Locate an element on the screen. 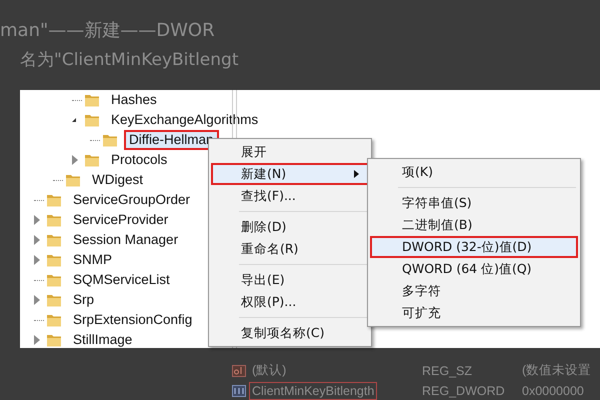 Image resolution: width=600 pixels, height=400 pixels. tree-item: Diffie-Hellman is located at coordinates (171, 140).